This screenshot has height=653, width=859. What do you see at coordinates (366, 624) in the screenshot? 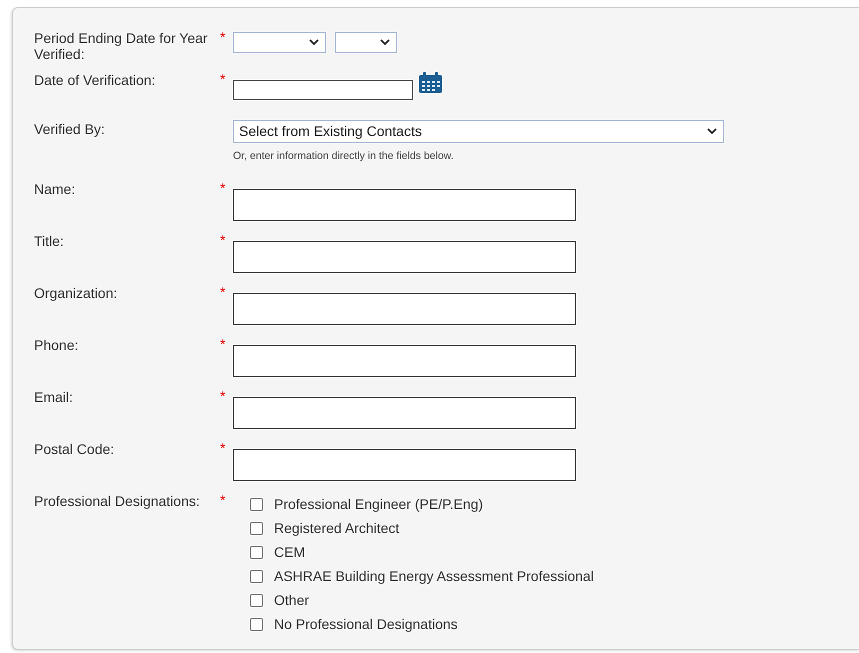
I see `checkbox-label: No Professional Designations` at bounding box center [366, 624].